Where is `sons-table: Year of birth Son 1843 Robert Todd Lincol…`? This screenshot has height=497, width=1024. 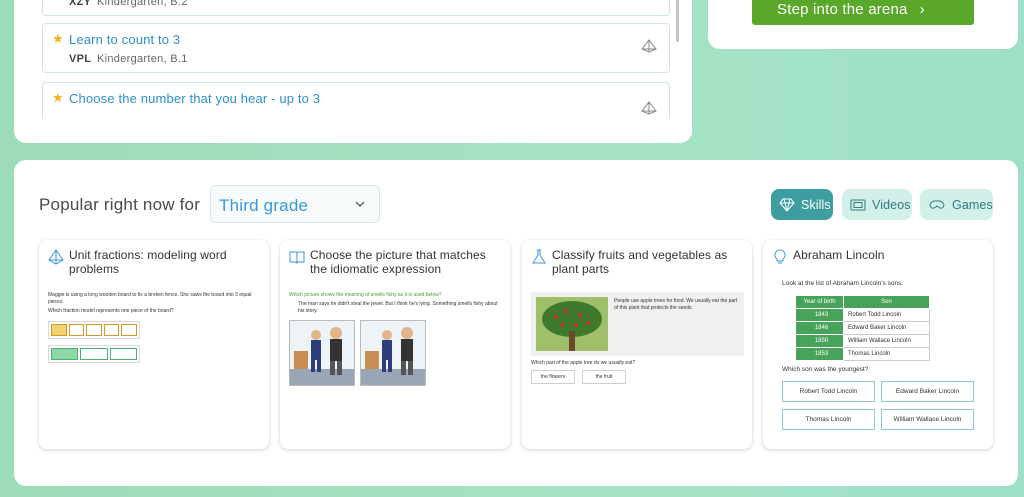 sons-table: Year of birth Son 1843 Robert Todd Lincol… is located at coordinates (862, 328).